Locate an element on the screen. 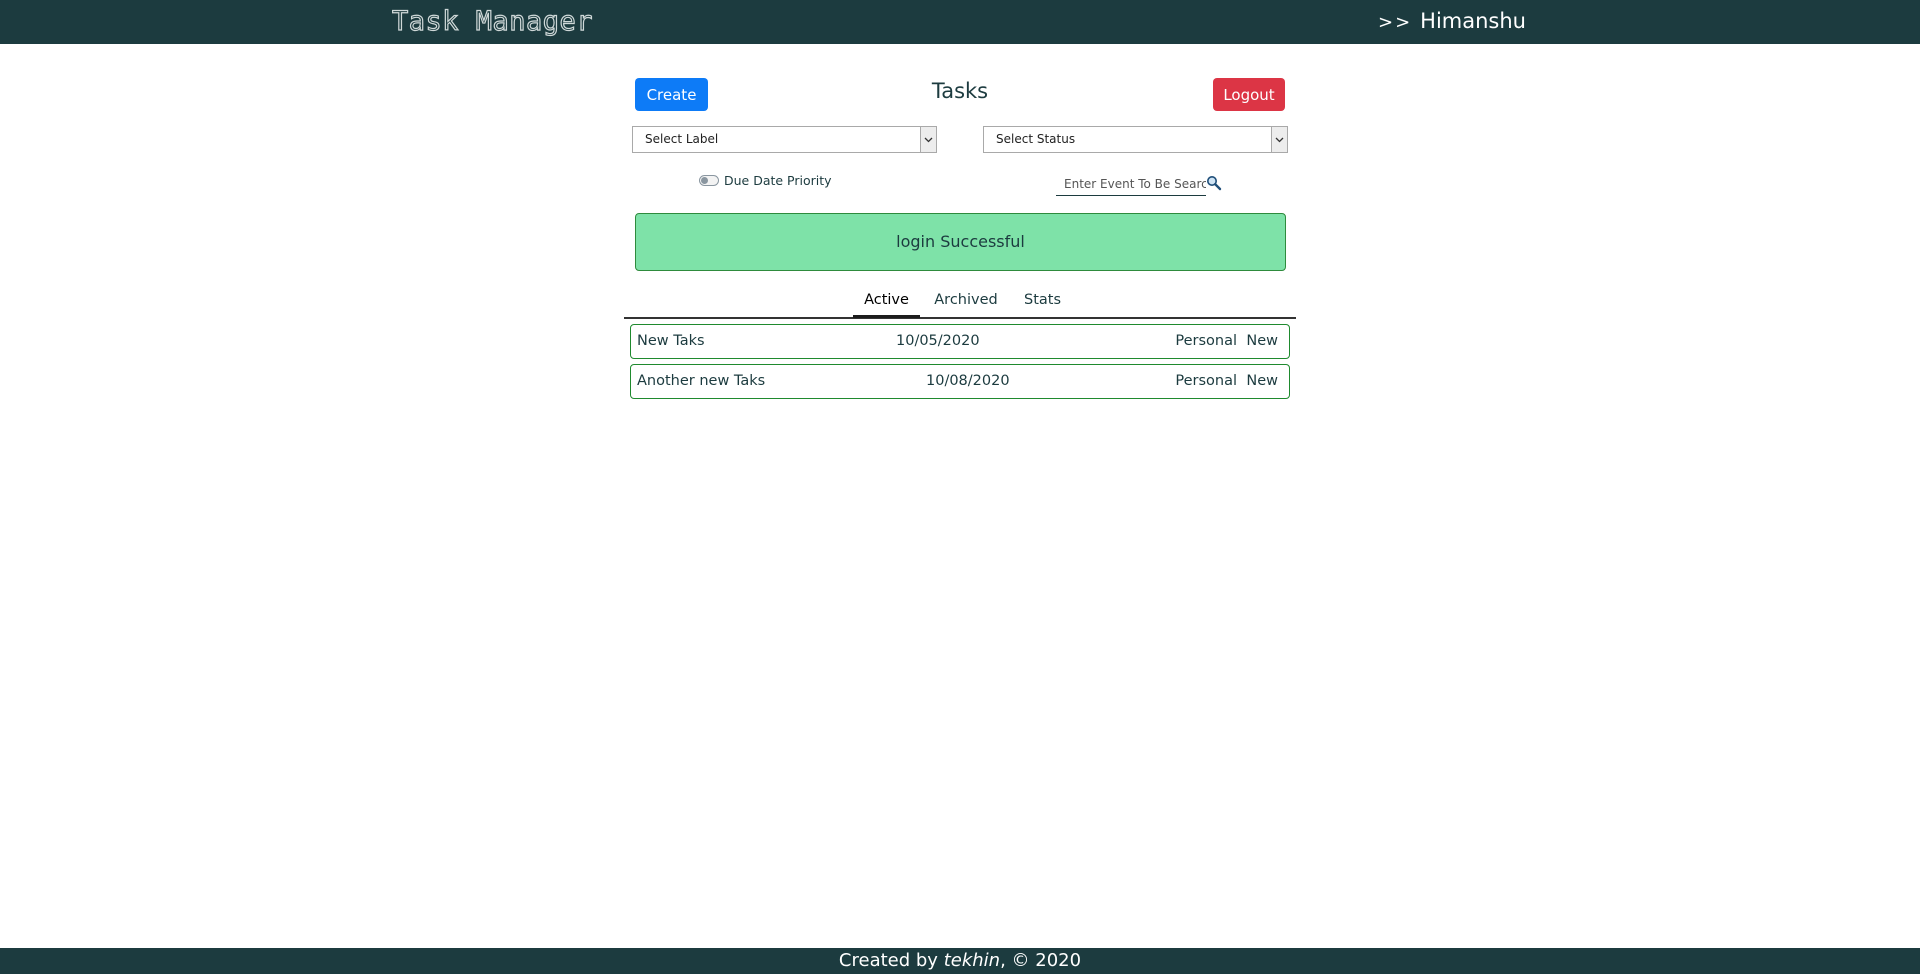 The height and width of the screenshot is (974, 1920). logout-button: Logout is located at coordinates (1249, 94).